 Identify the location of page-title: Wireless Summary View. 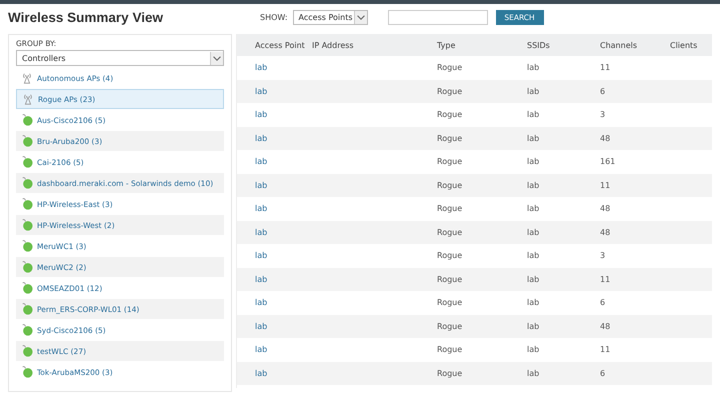
(86, 17).